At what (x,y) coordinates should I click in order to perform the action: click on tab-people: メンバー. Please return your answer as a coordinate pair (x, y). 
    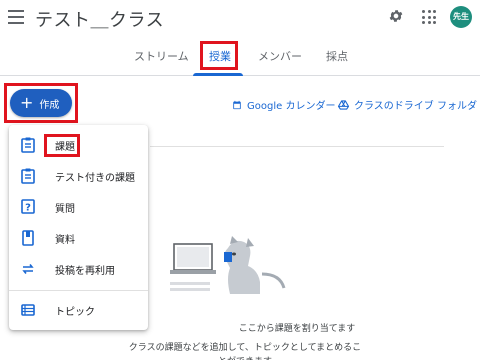
    Looking at the image, I should click on (280, 56).